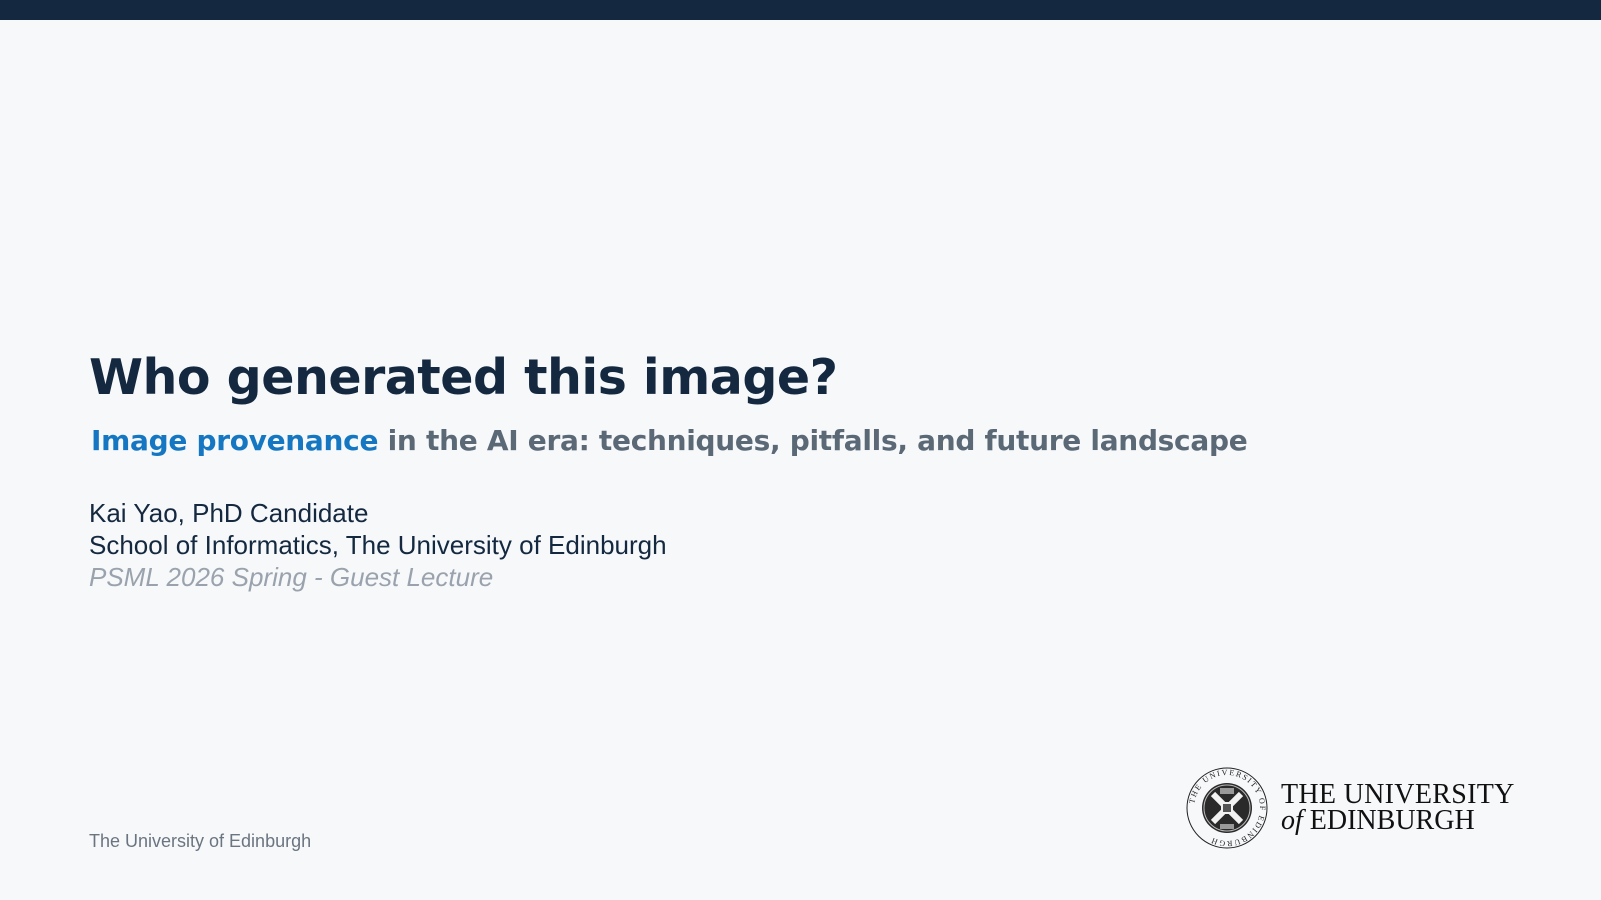 The image size is (1601, 900). What do you see at coordinates (1227, 808) in the screenshot?
I see `university-crest-icon: THE UNIVERSITY OF EDINBURGH` at bounding box center [1227, 808].